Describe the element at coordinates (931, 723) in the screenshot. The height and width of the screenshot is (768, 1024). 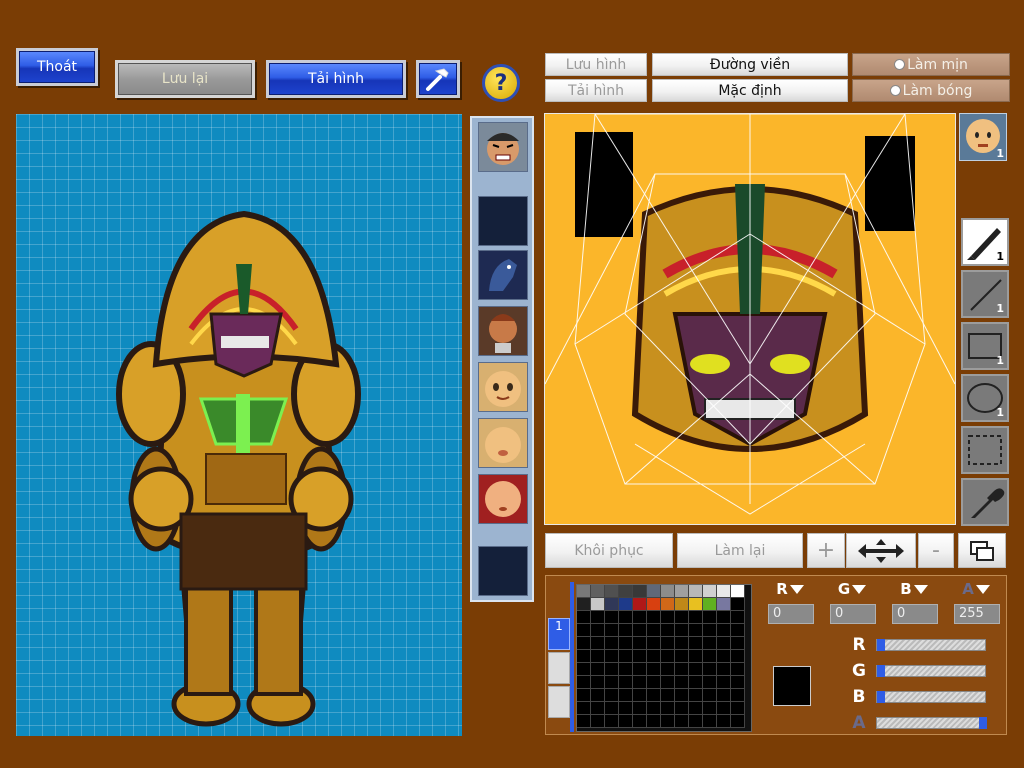
I see `a-slider` at that location.